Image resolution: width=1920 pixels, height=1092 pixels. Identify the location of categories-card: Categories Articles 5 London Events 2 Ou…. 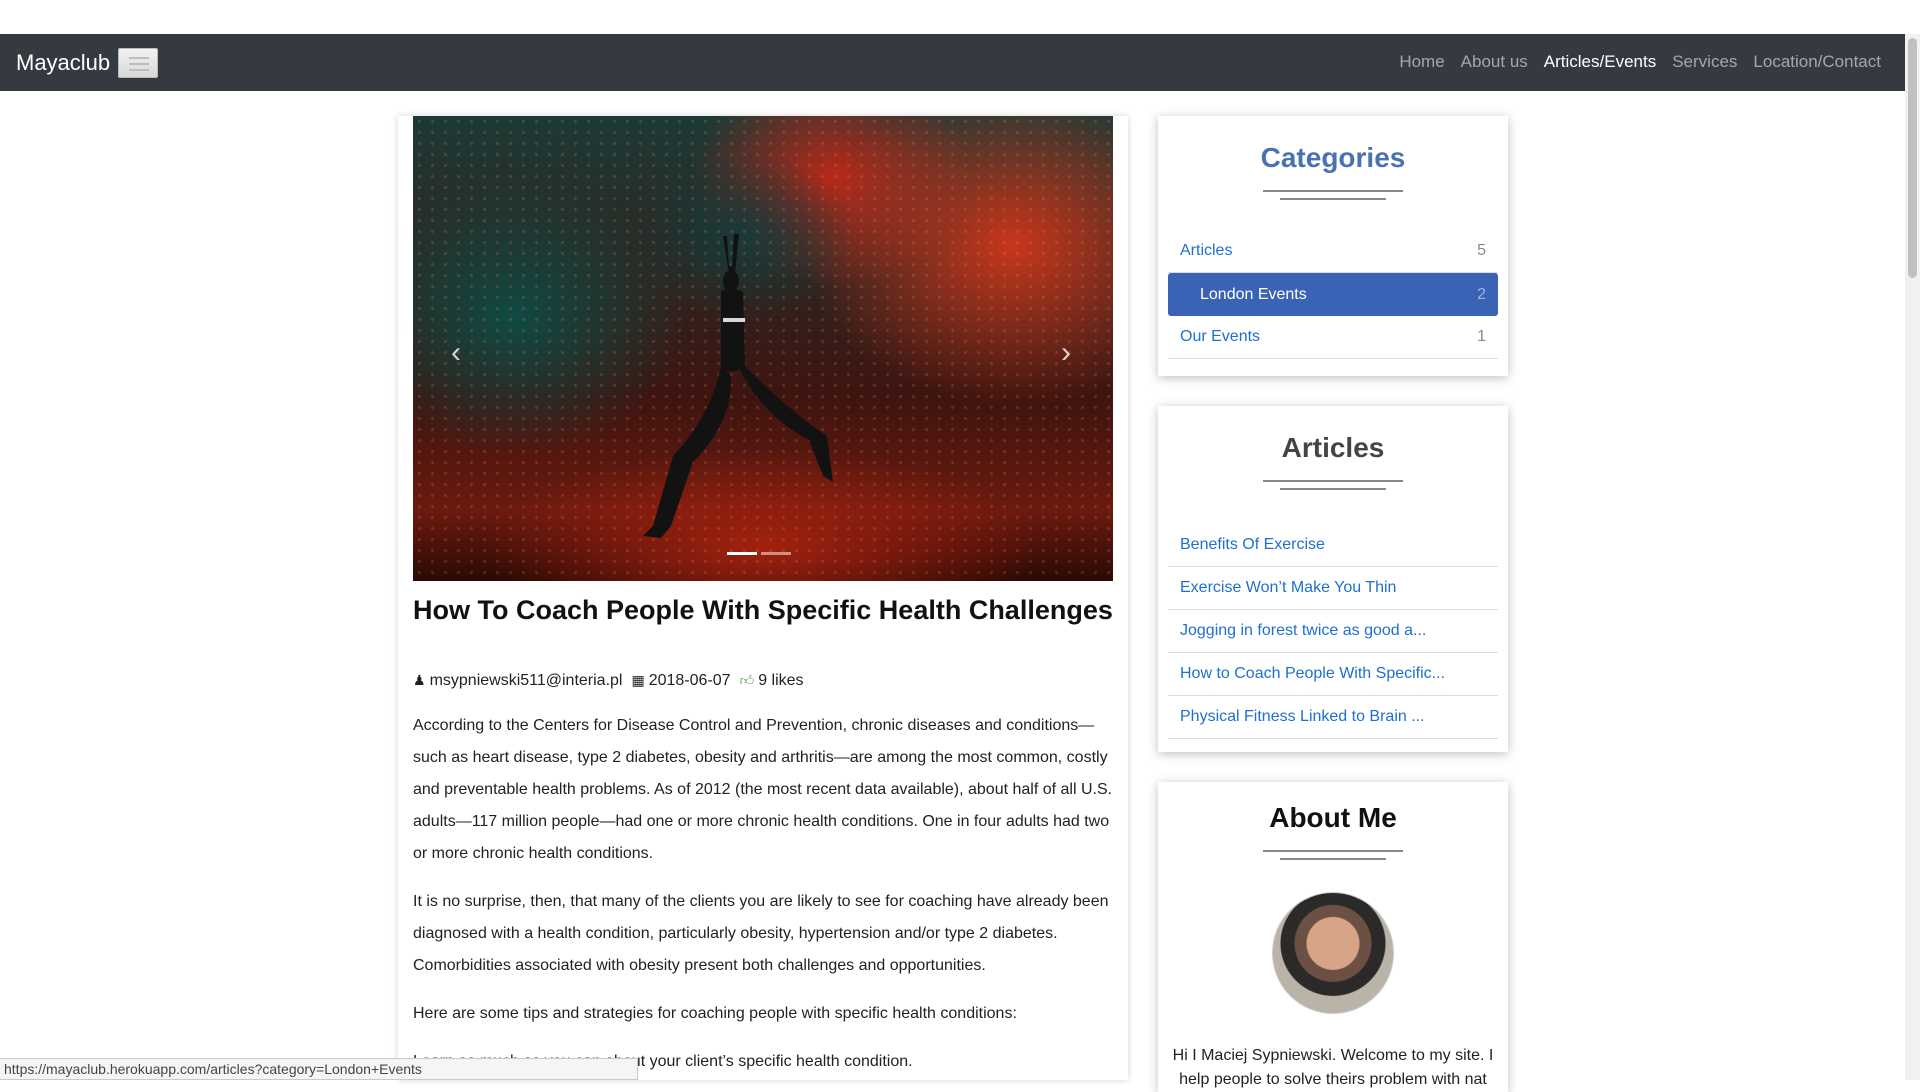
(1333, 246).